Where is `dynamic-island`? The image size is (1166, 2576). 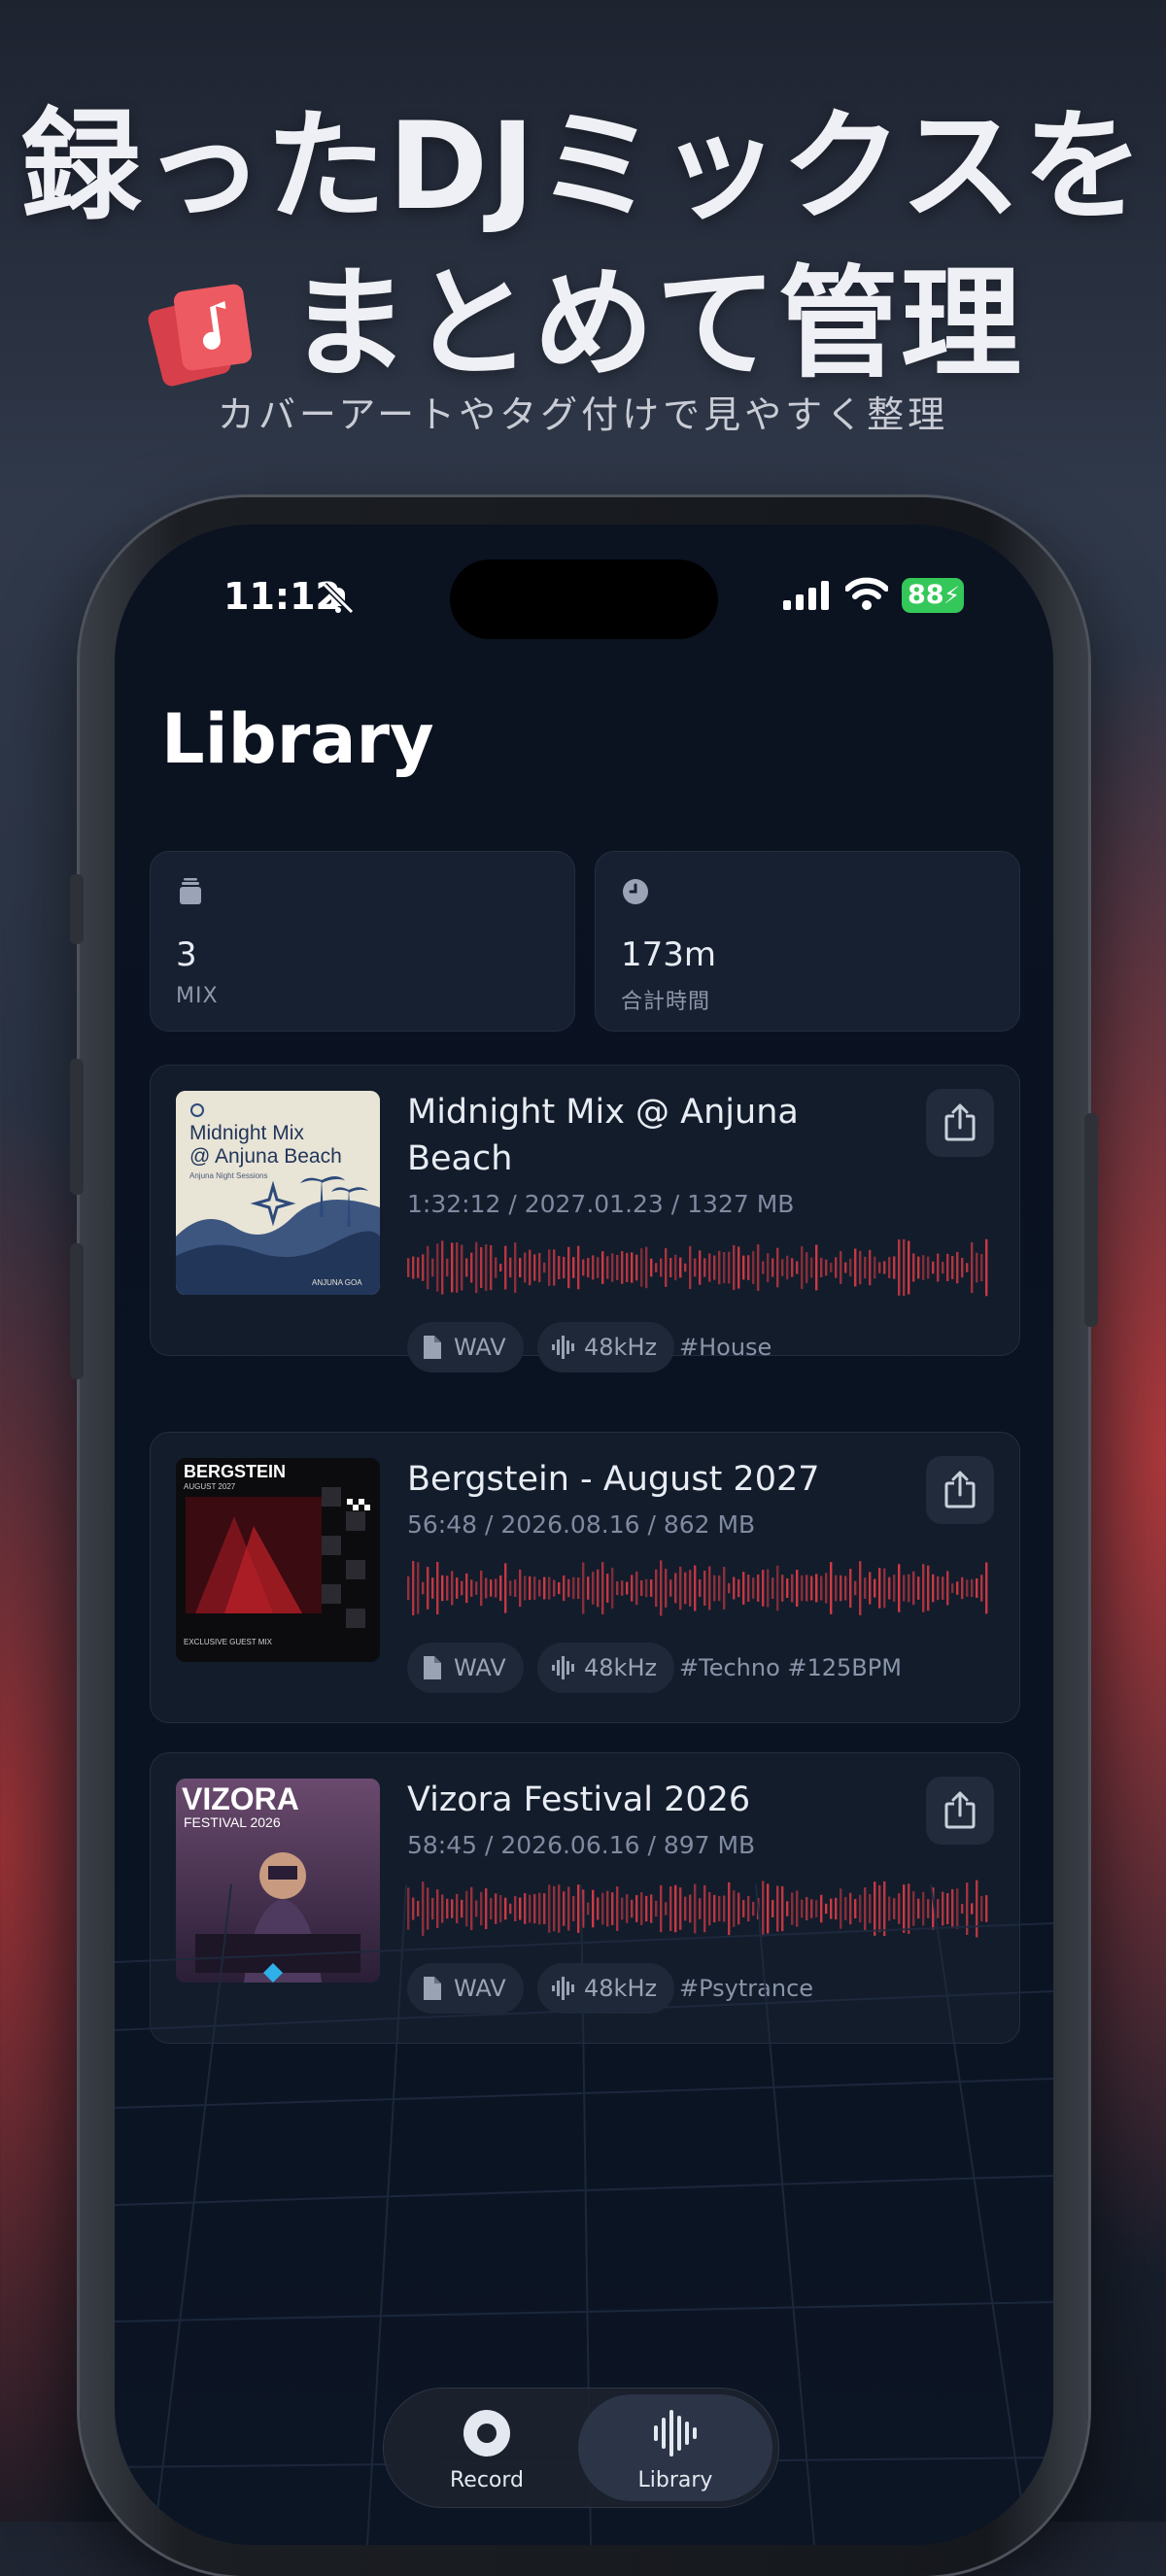 dynamic-island is located at coordinates (584, 599).